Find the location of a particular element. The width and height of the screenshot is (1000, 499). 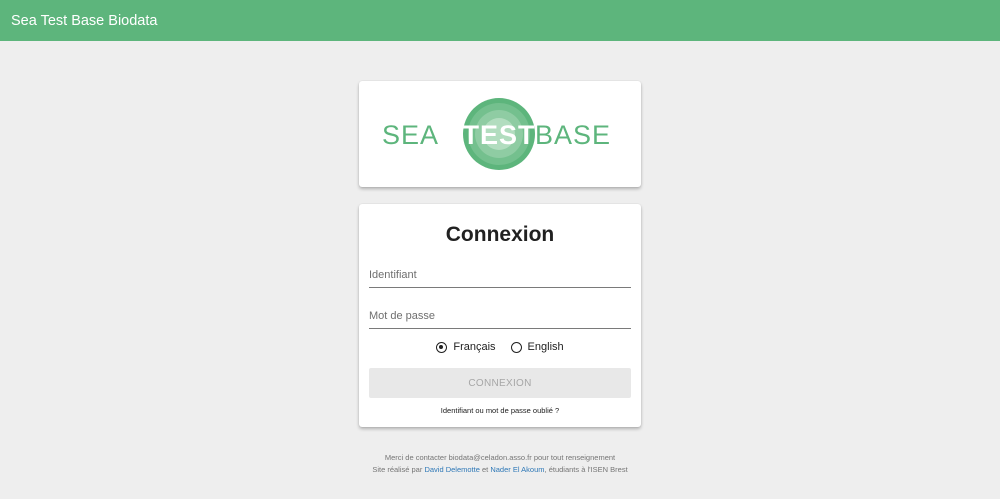

password-field is located at coordinates (500, 317).